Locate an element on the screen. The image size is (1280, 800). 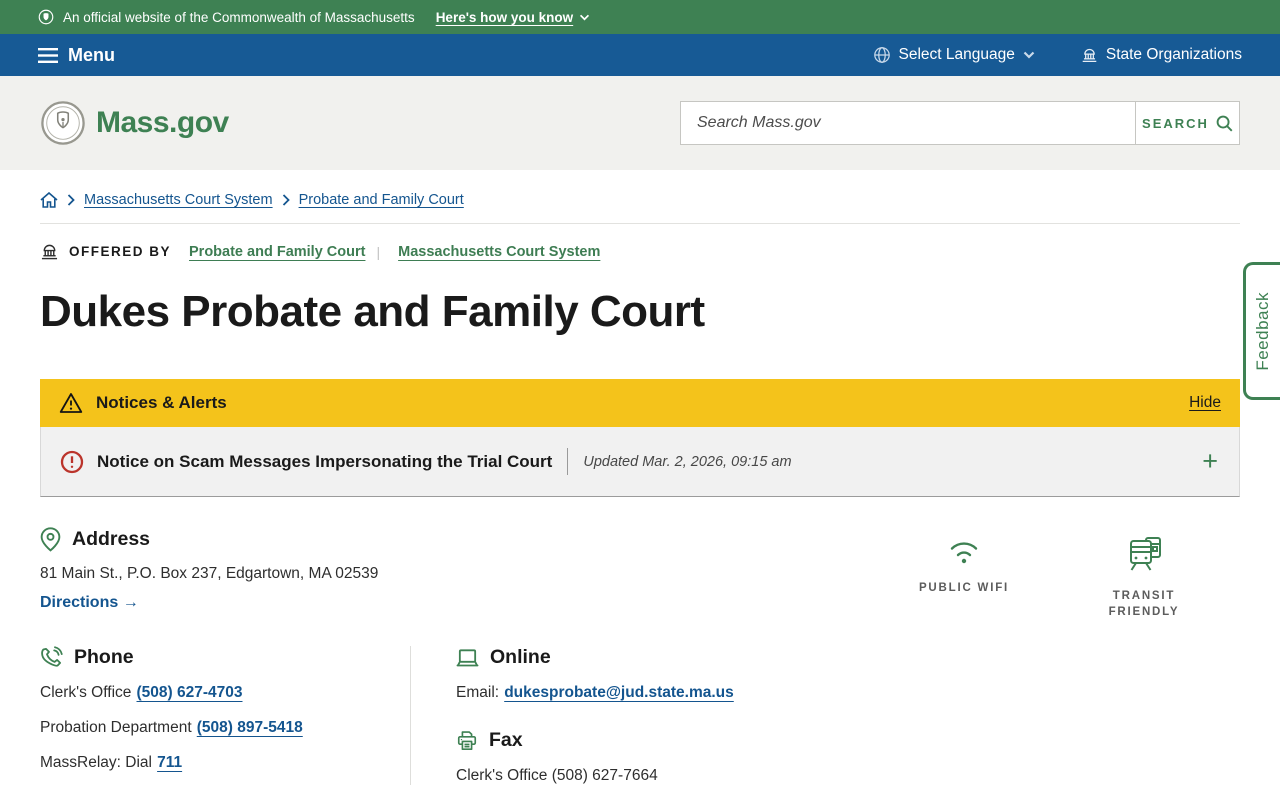
phone-link-711: 711 is located at coordinates (169, 762).